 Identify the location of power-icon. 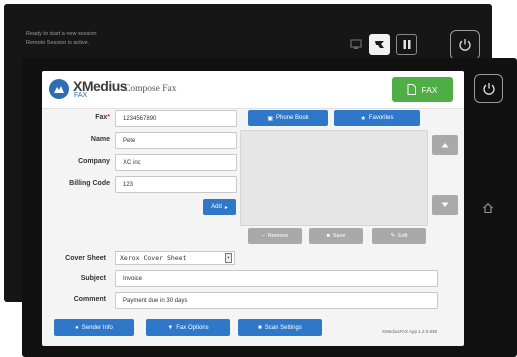
(488, 88).